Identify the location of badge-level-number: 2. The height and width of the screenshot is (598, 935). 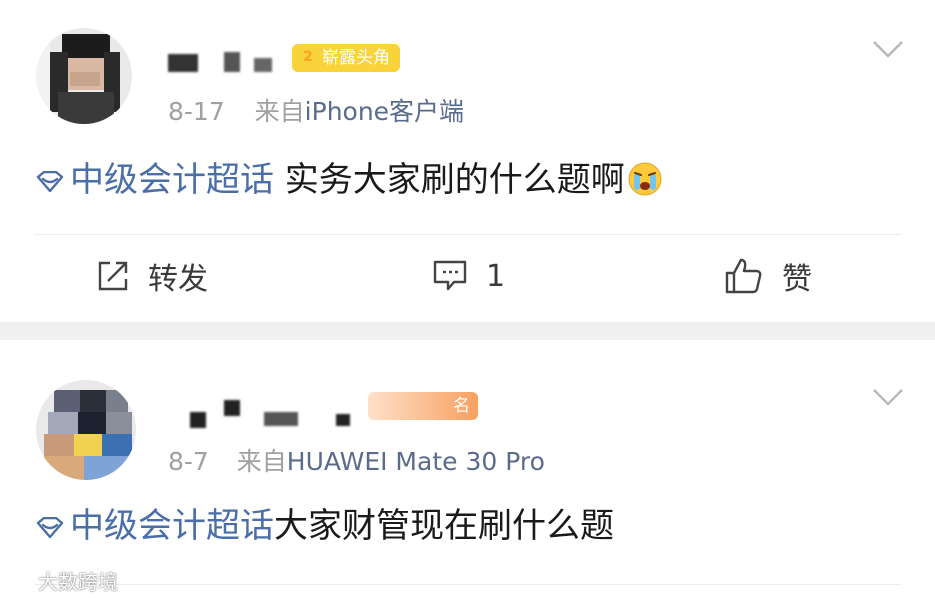
(308, 57).